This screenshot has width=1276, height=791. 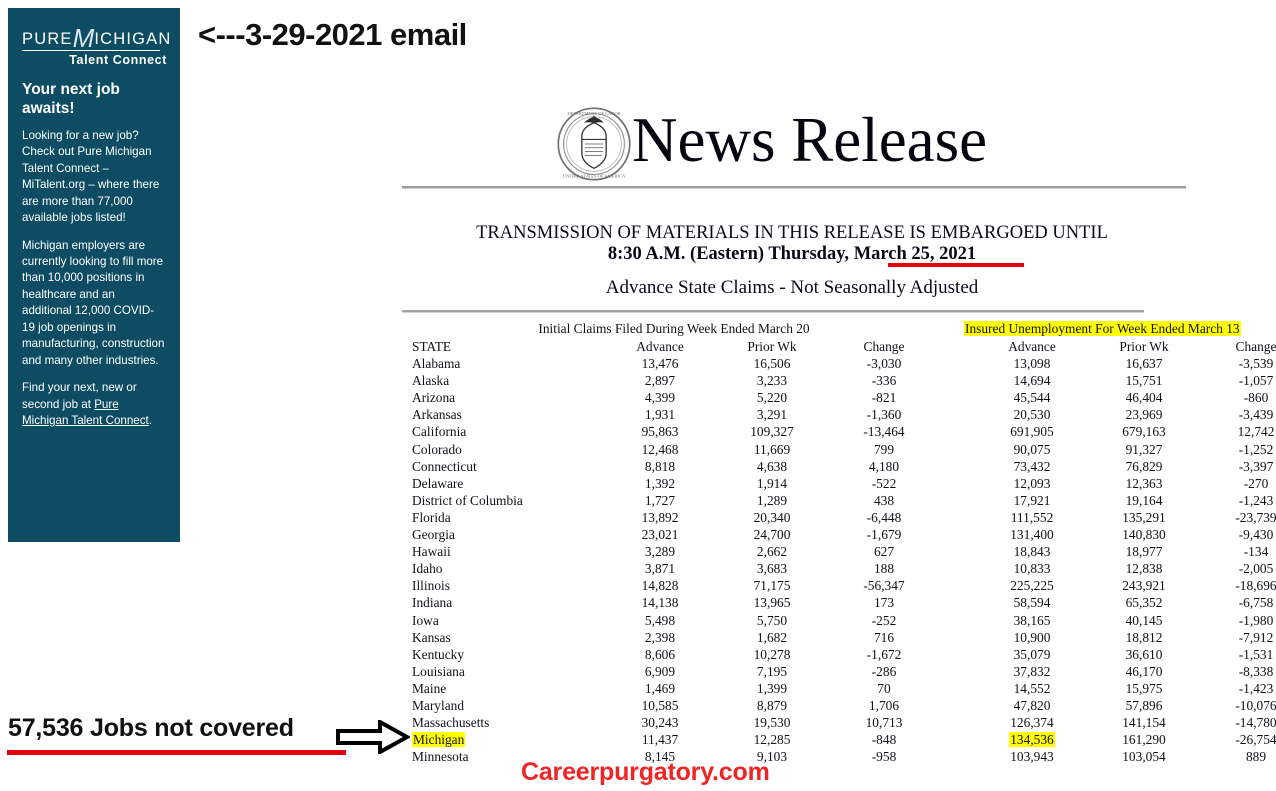 I want to click on cell-state: Arkansas, so click(x=437, y=415).